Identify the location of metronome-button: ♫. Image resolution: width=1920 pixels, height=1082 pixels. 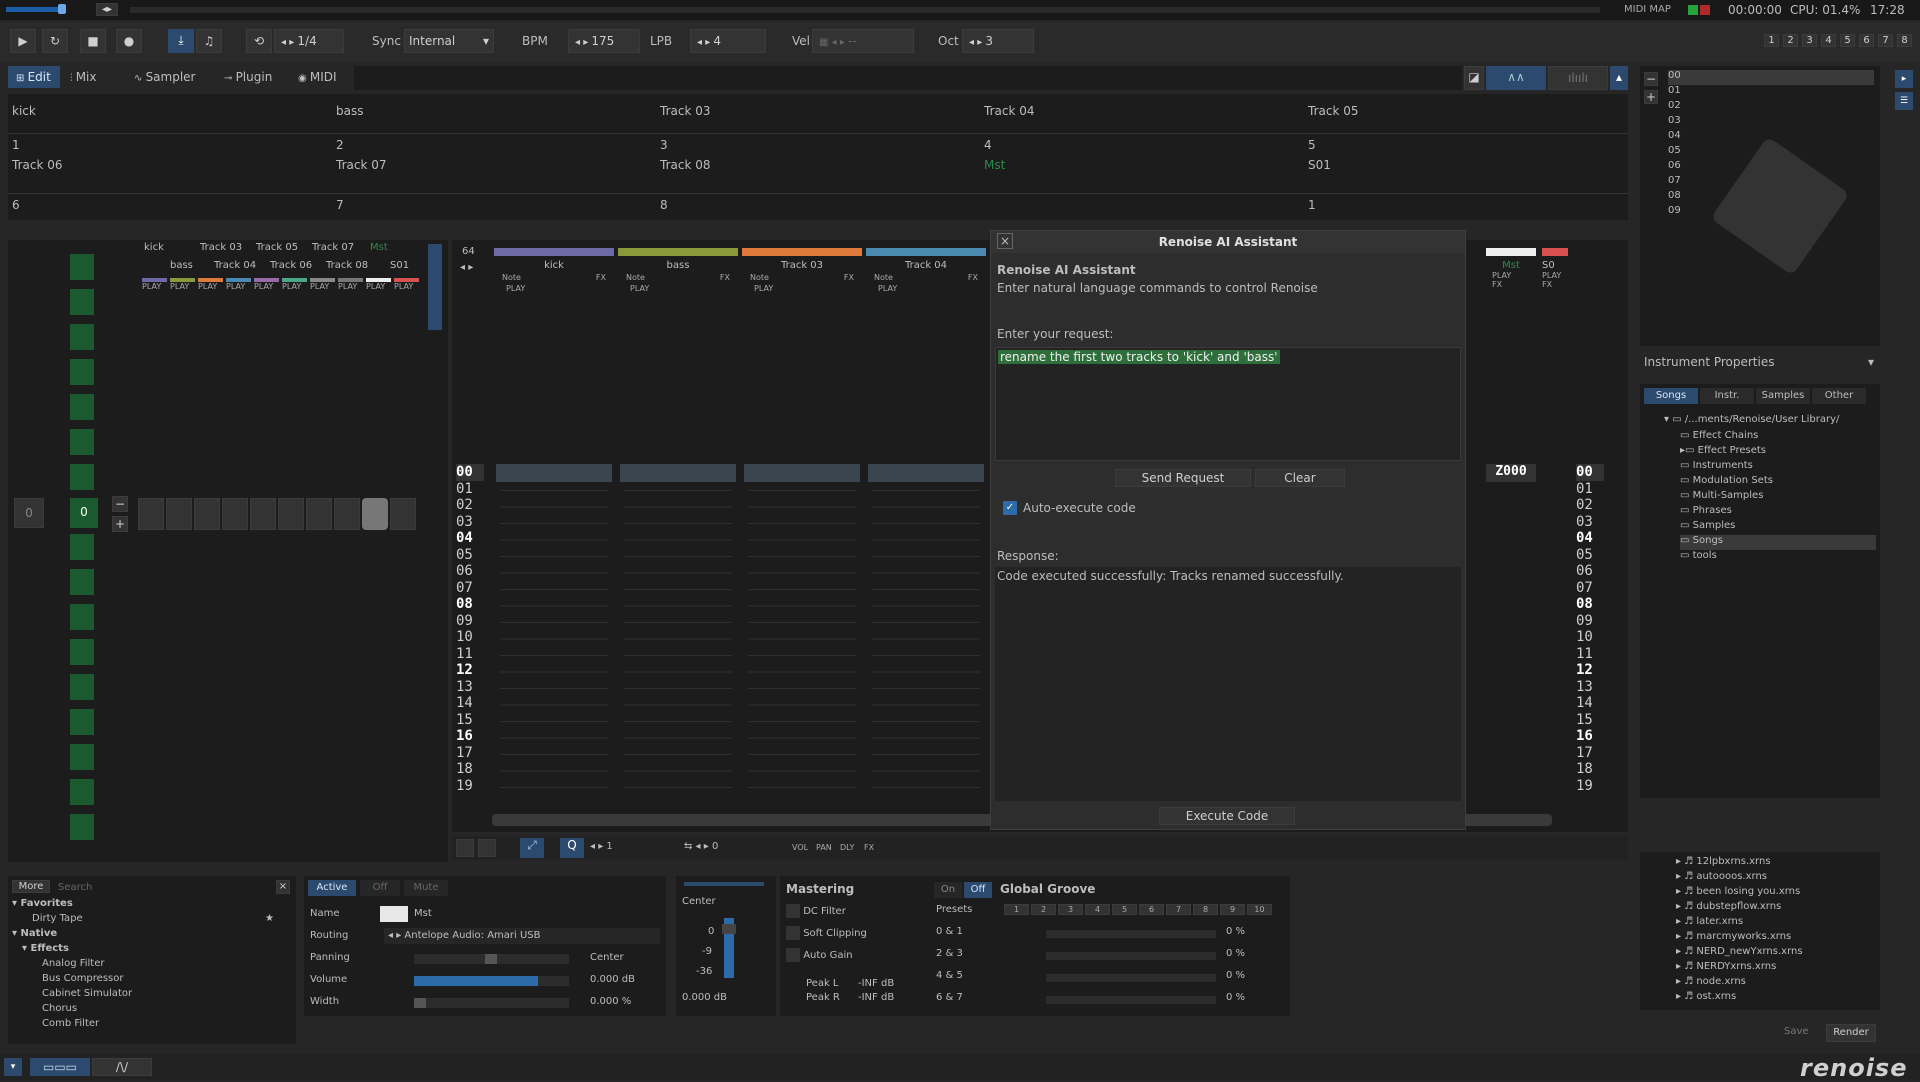
(209, 41).